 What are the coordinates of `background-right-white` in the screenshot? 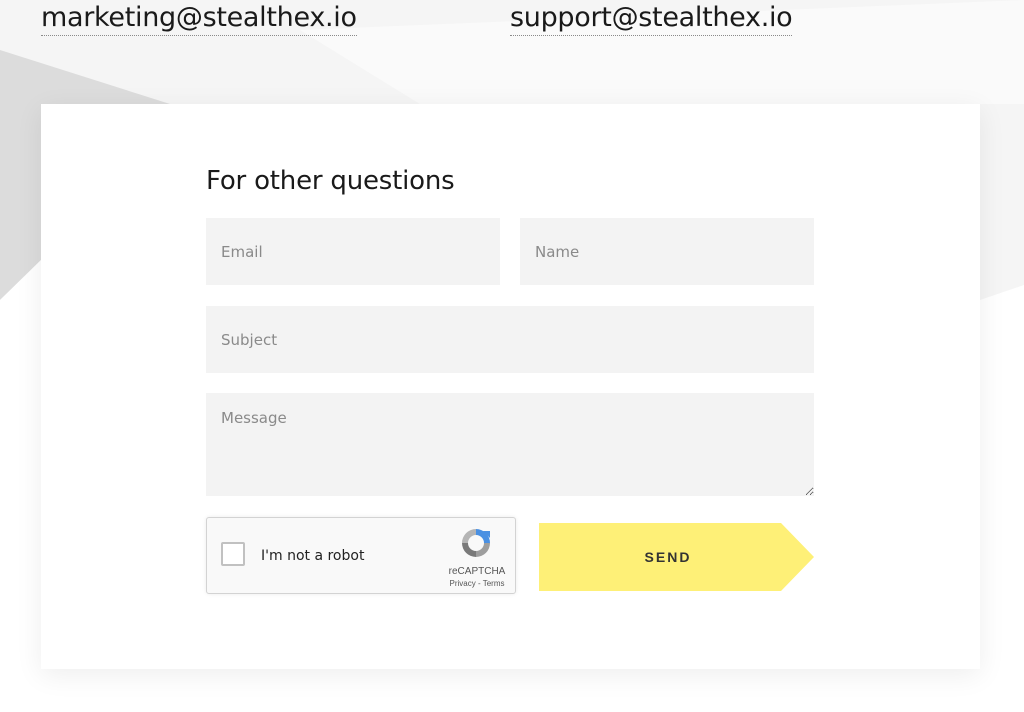 It's located at (1002, 292).